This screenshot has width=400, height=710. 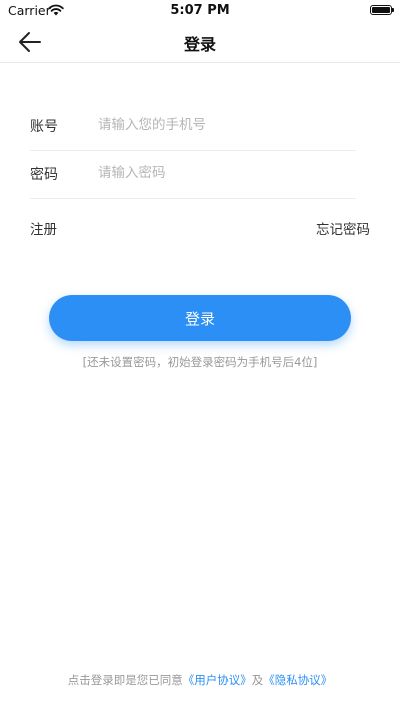 What do you see at coordinates (257, 680) in the screenshot?
I see `agreement-joiner: 及` at bounding box center [257, 680].